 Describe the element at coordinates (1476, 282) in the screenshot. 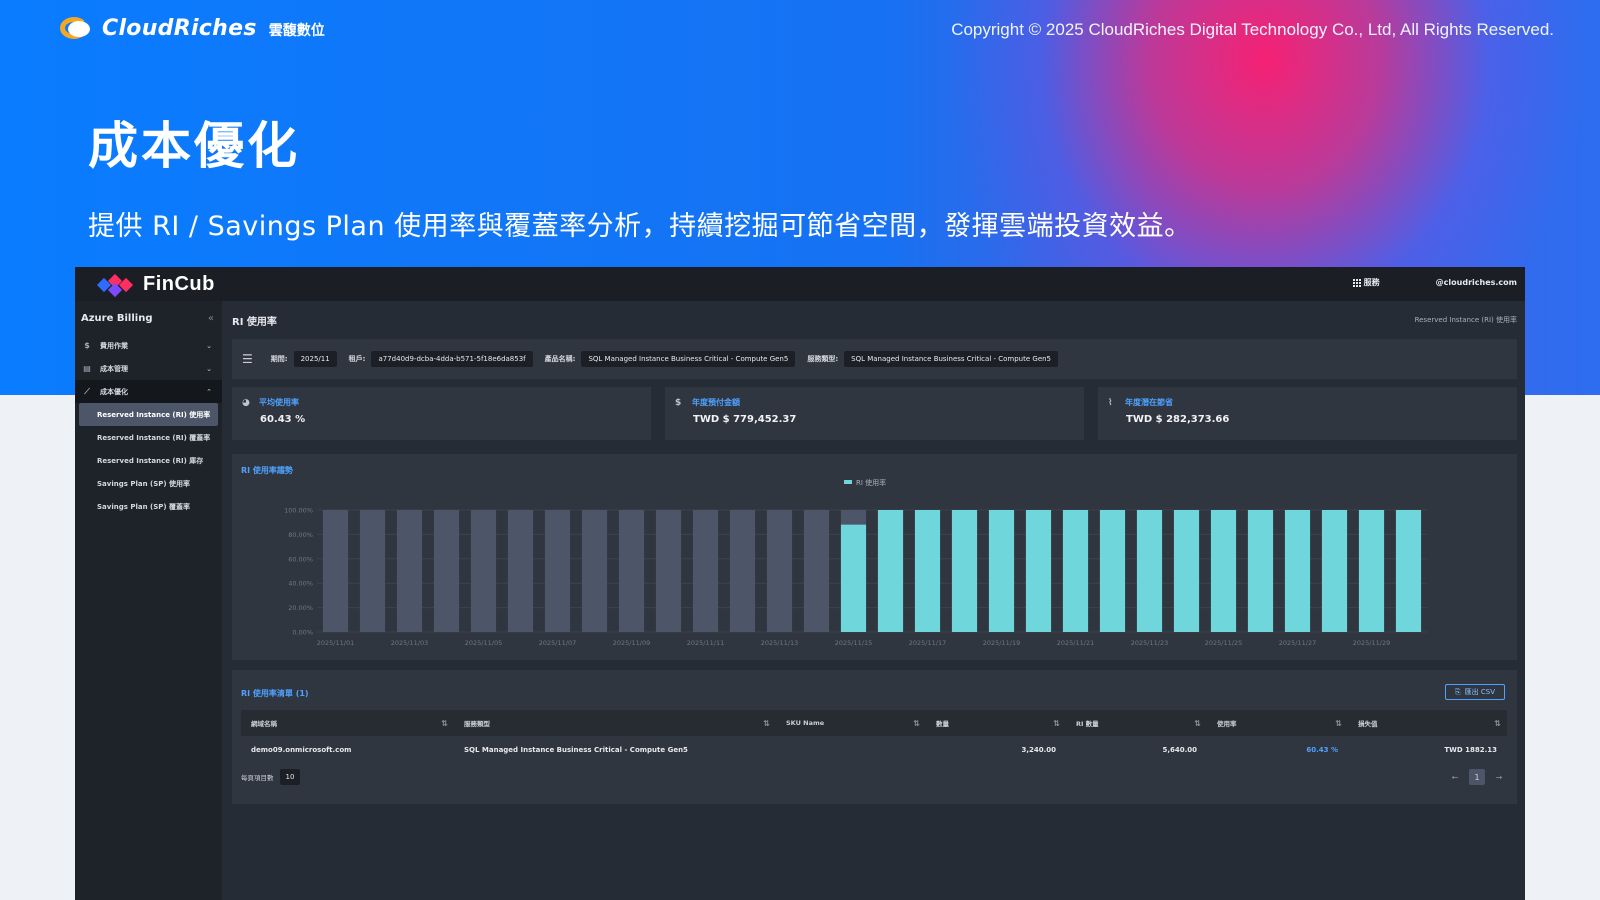

I see `account-menu: @cloudriches.com` at that location.